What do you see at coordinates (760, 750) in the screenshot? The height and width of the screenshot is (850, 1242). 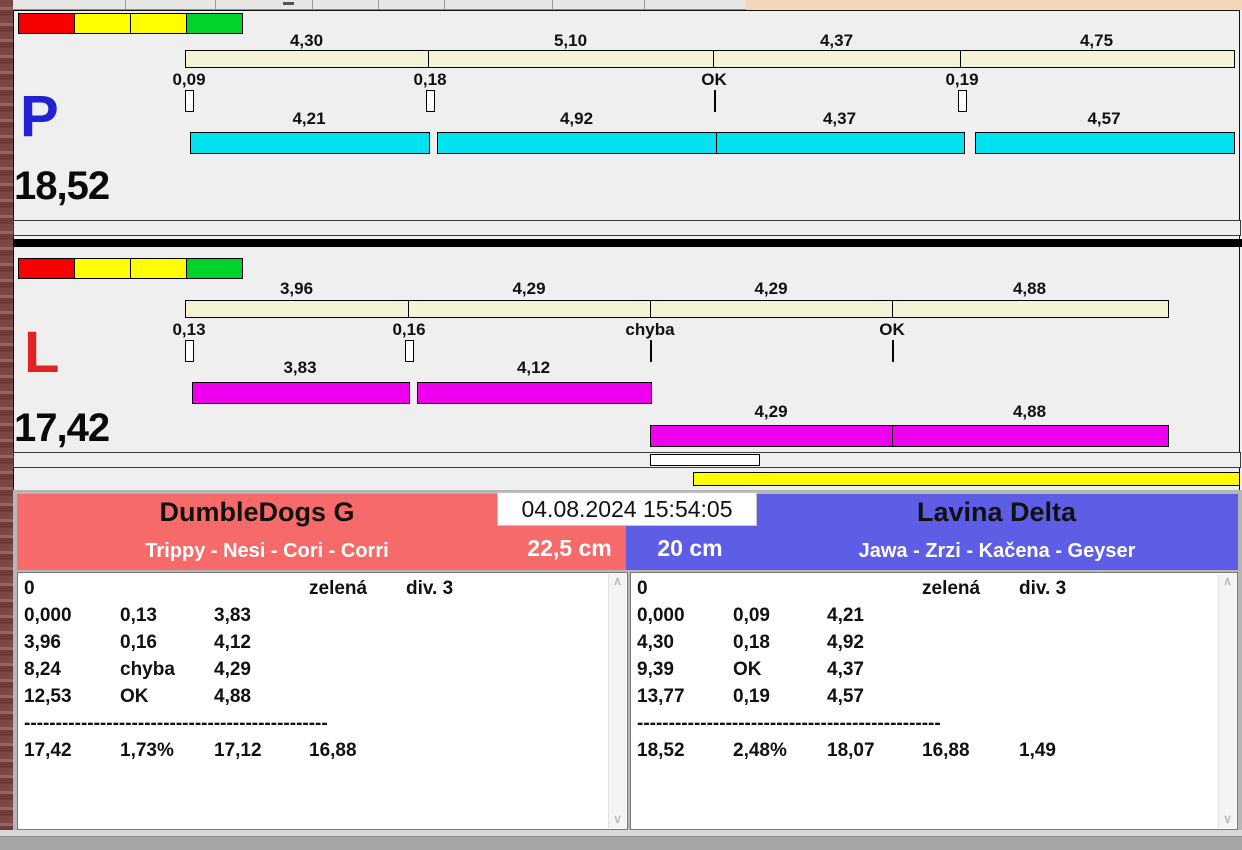 I see `result-cell: 2,48%` at bounding box center [760, 750].